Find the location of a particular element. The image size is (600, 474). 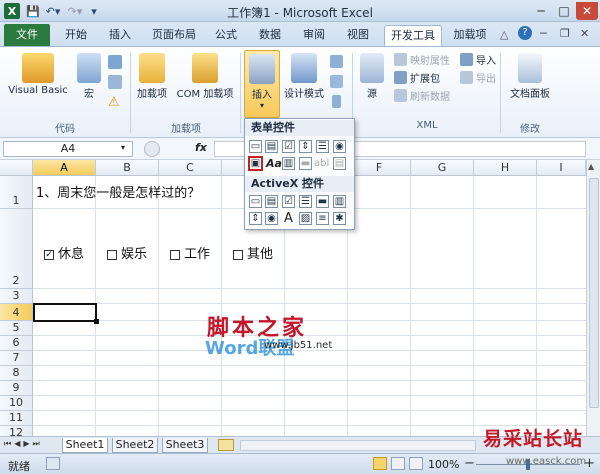

tab-page-layout: 页面布局 is located at coordinates (174, 35).